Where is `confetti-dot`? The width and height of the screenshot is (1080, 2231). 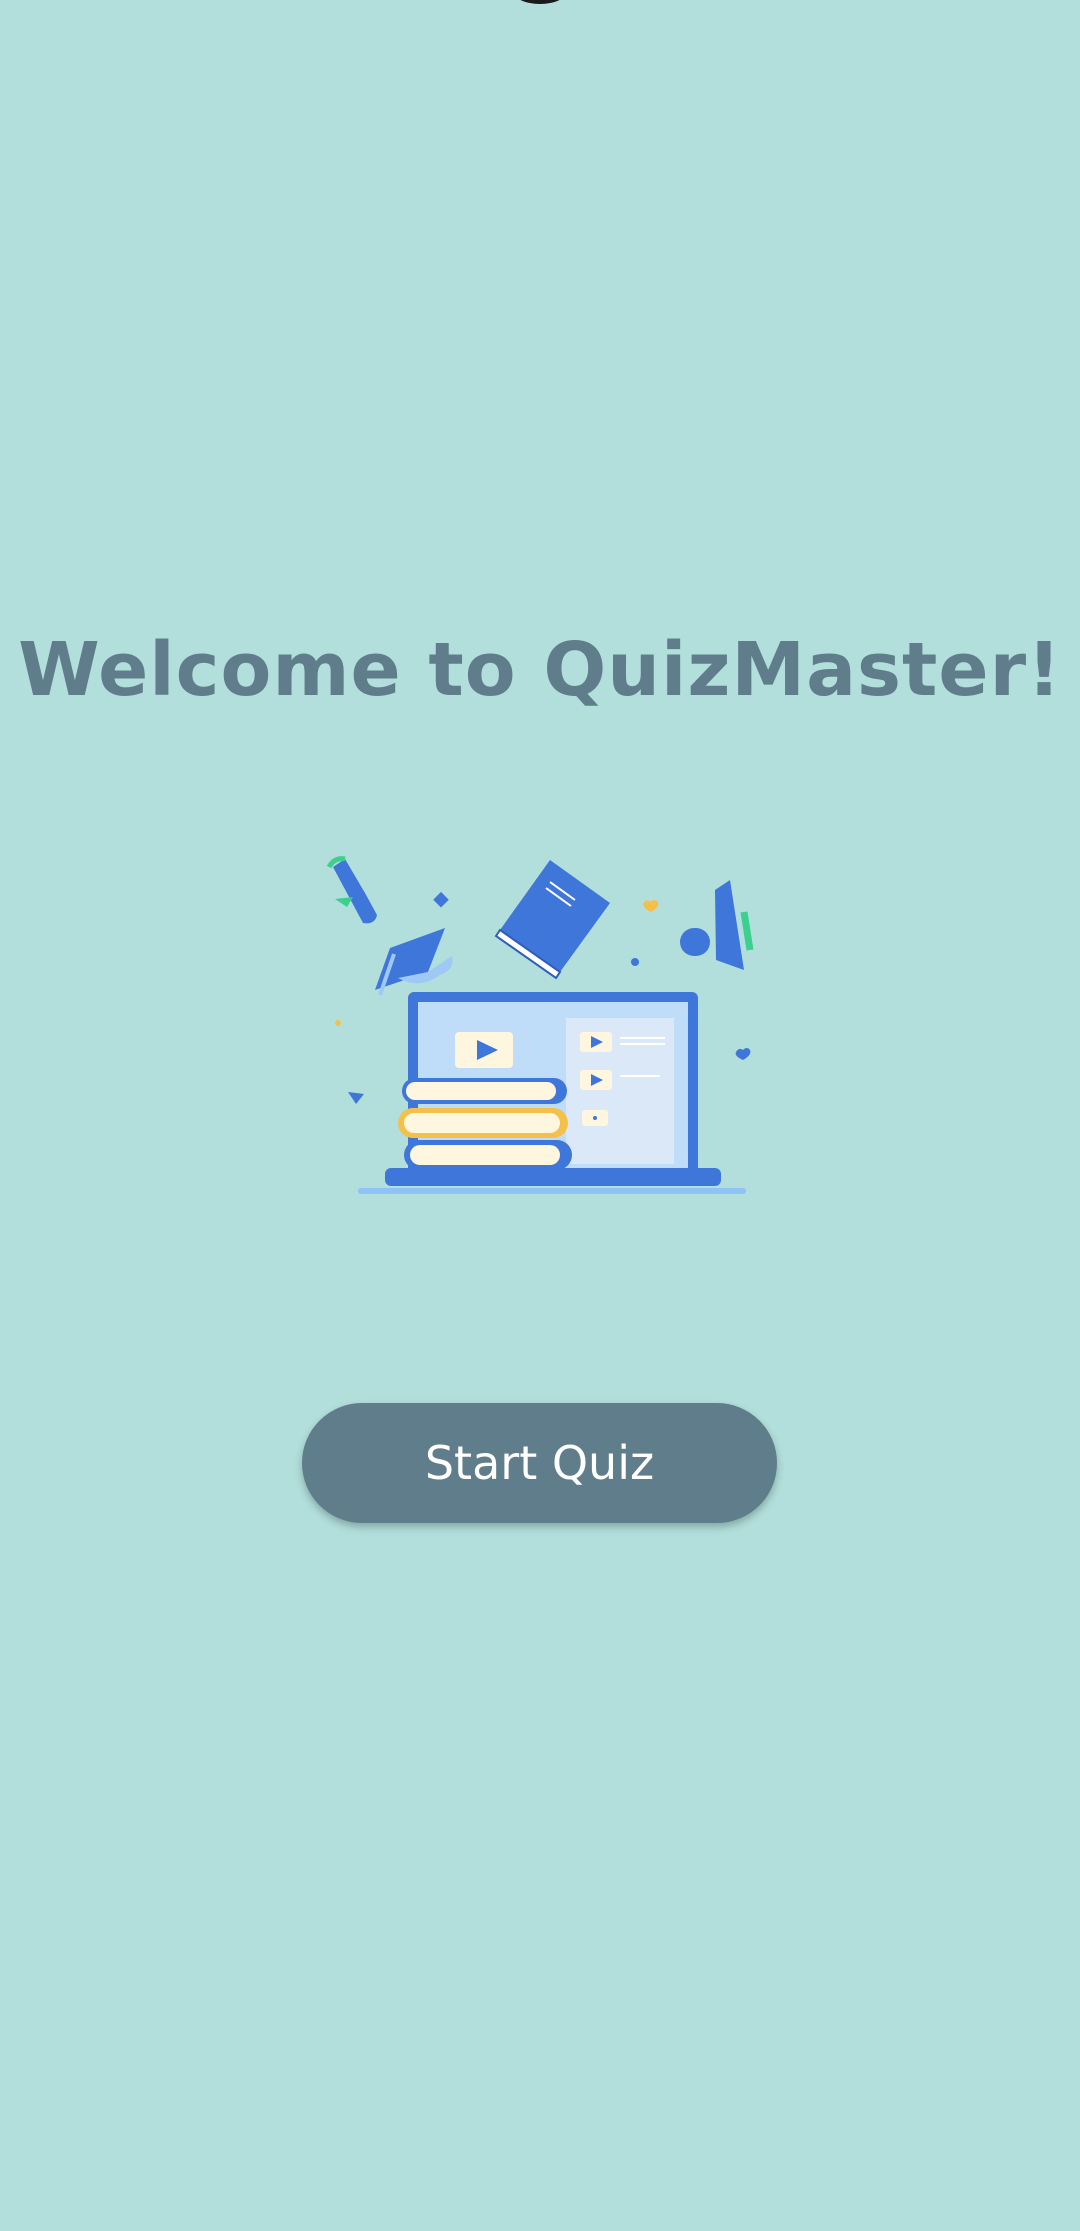
confetti-dot is located at coordinates (635, 962).